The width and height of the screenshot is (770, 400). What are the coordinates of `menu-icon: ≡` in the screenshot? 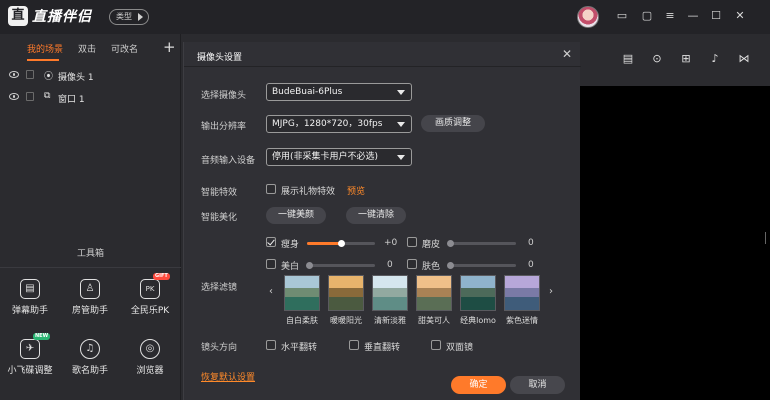 It's located at (670, 16).